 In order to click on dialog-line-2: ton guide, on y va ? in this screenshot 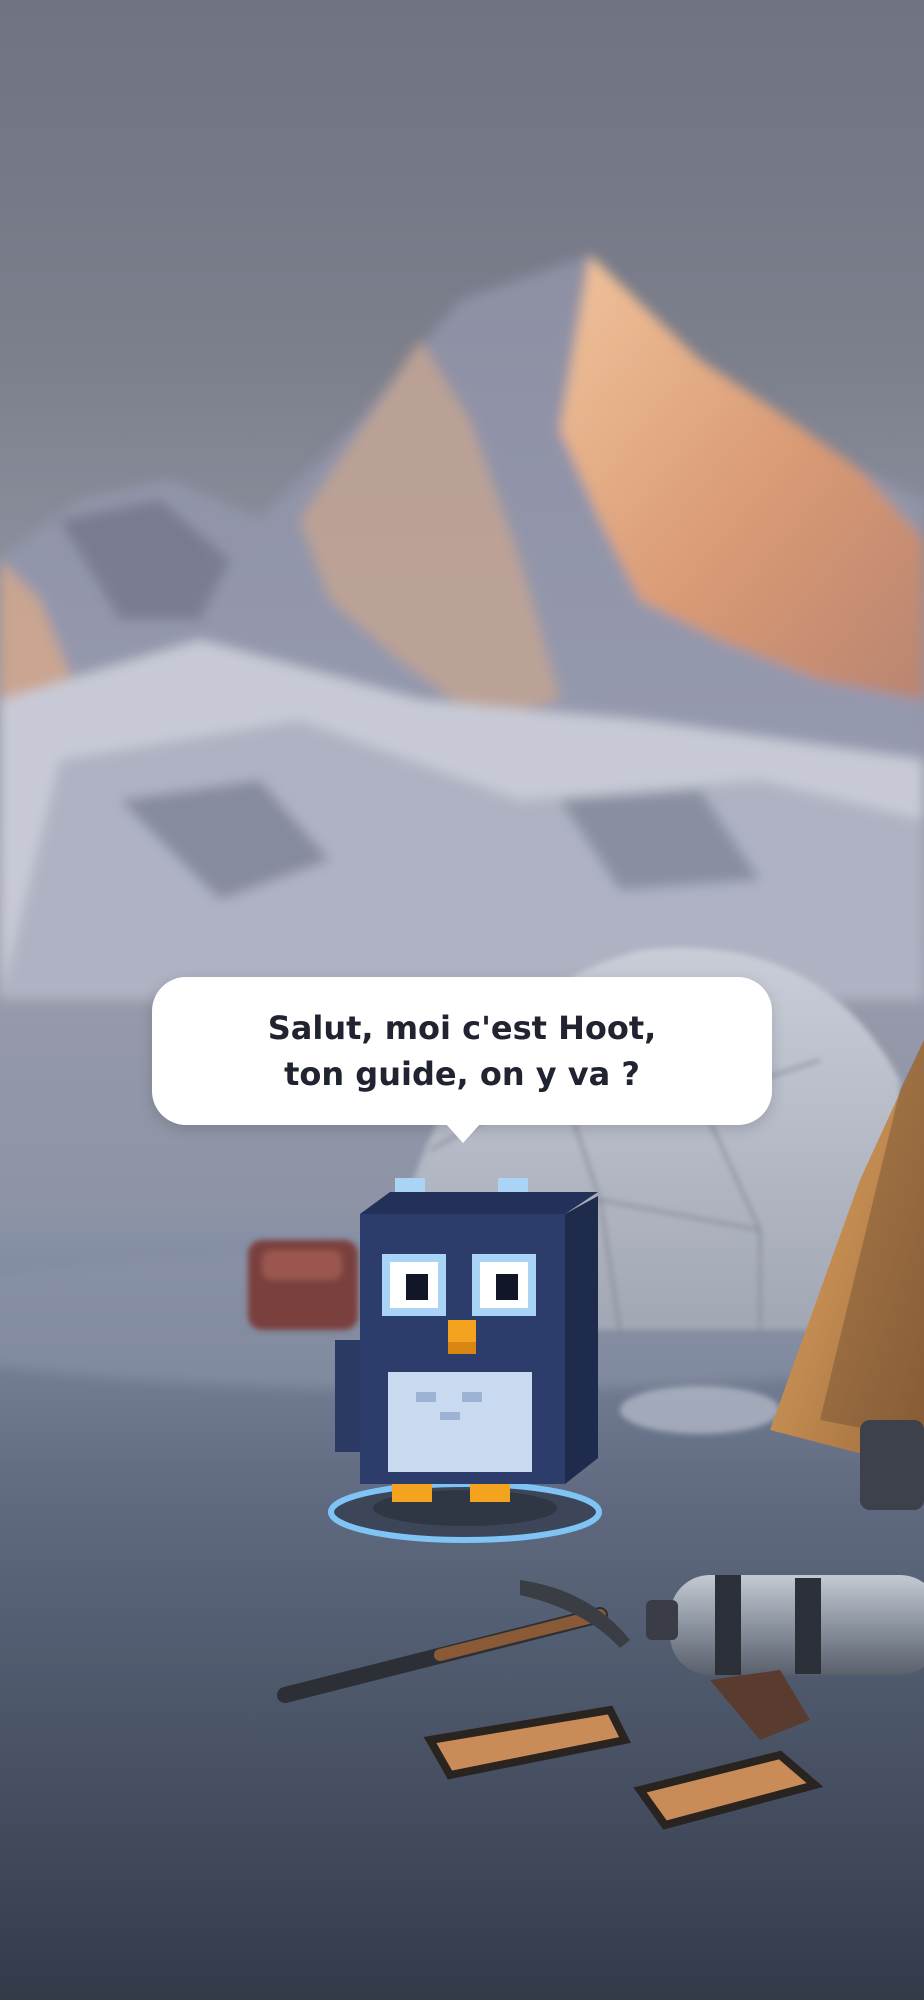, I will do `click(462, 1074)`.